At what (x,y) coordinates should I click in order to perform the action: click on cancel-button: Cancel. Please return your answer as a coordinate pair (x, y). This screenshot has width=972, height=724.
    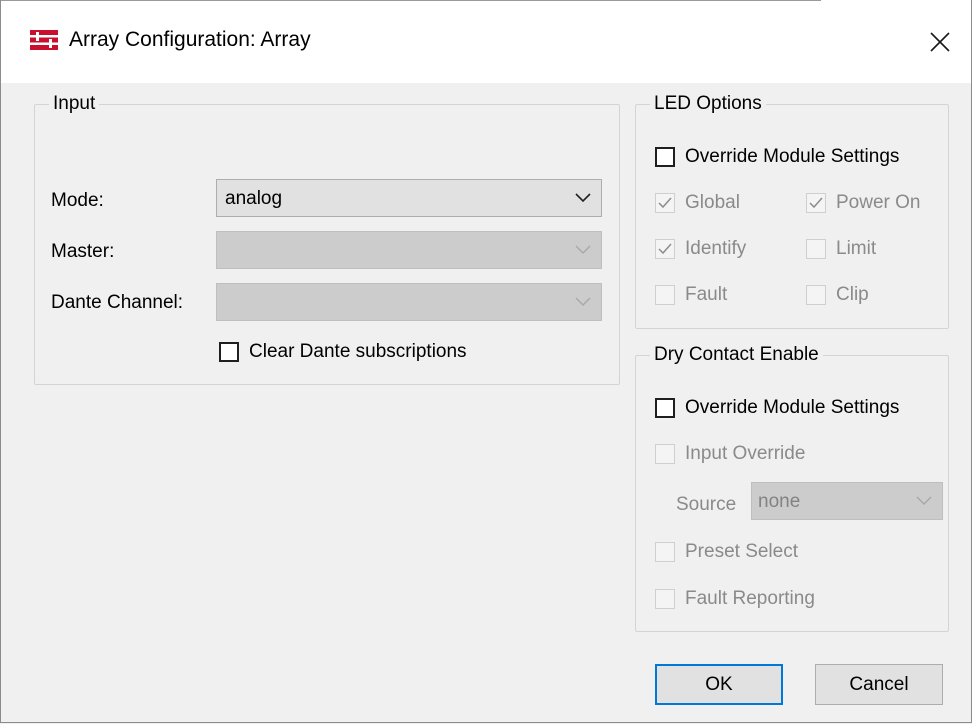
    Looking at the image, I should click on (879, 684).